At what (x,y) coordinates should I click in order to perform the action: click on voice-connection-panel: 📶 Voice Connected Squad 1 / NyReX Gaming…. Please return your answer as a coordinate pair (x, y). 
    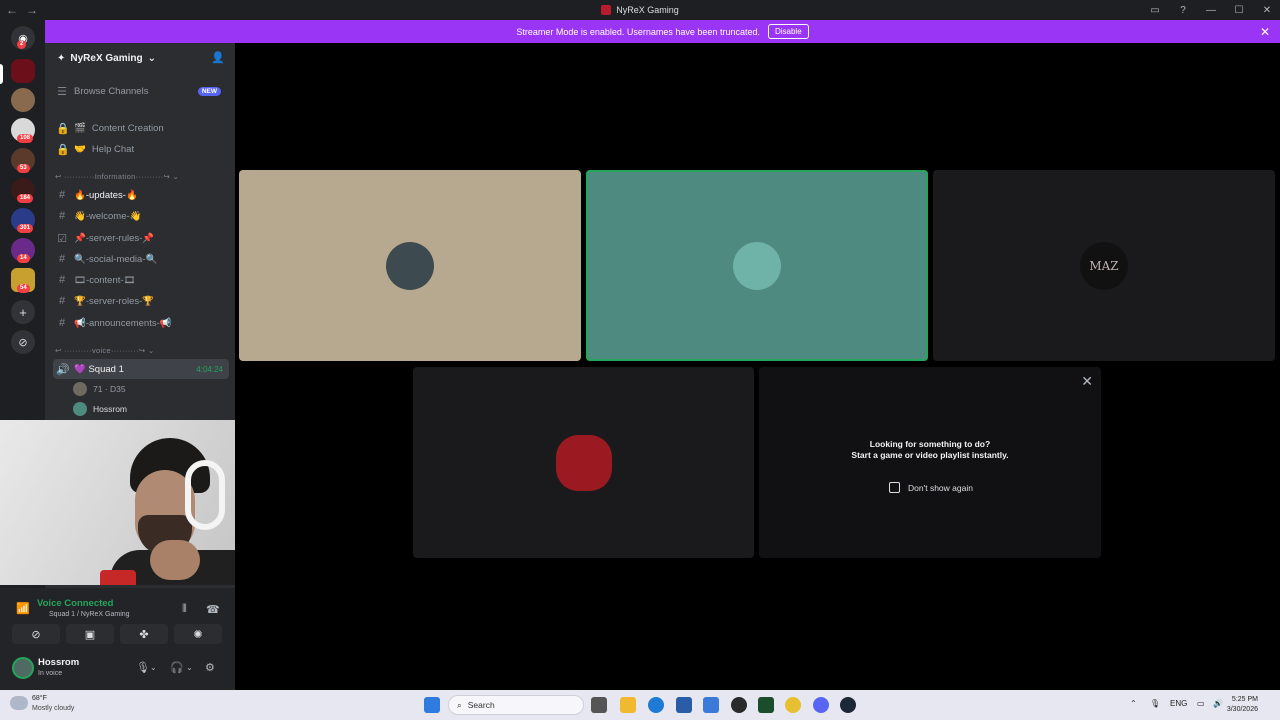
    Looking at the image, I should click on (117, 639).